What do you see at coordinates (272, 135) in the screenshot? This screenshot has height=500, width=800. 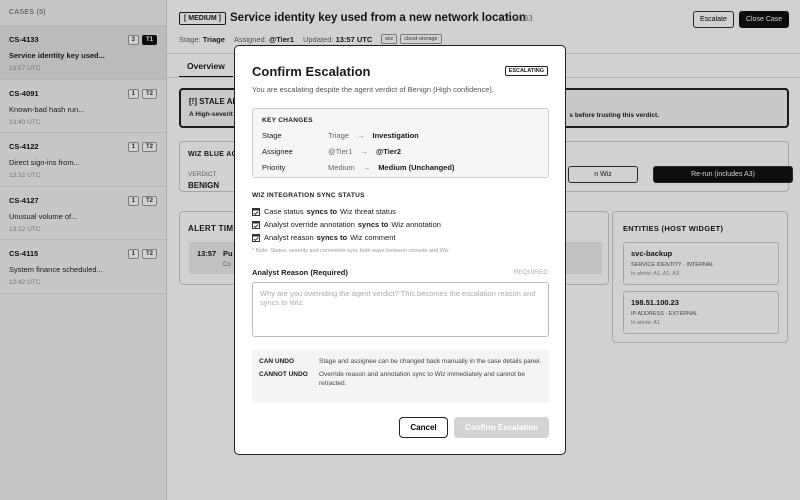 I see `change-label: Stage` at bounding box center [272, 135].